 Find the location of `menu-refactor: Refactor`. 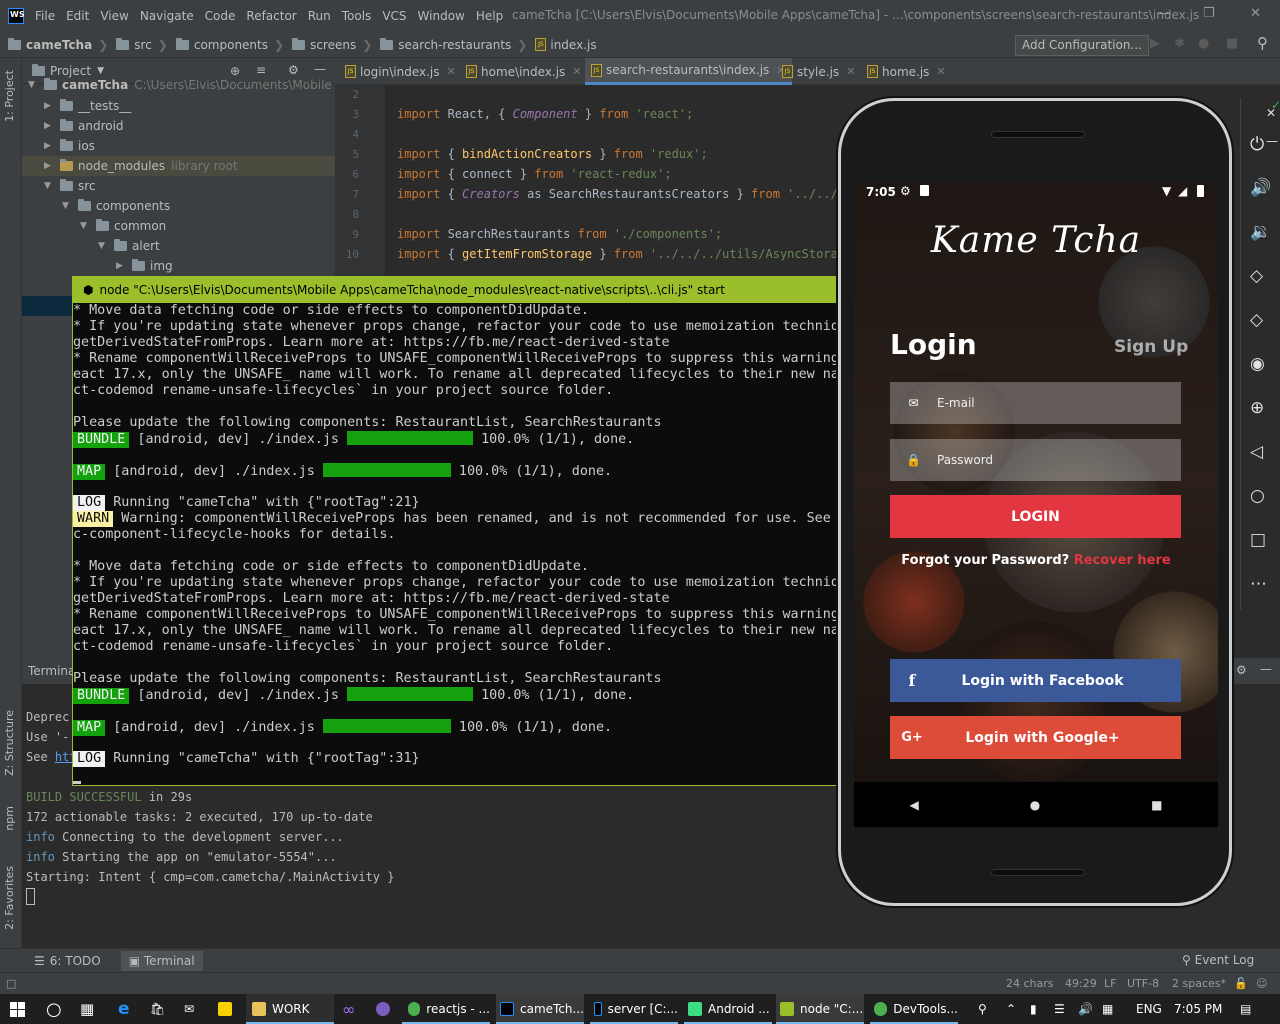

menu-refactor: Refactor is located at coordinates (271, 16).